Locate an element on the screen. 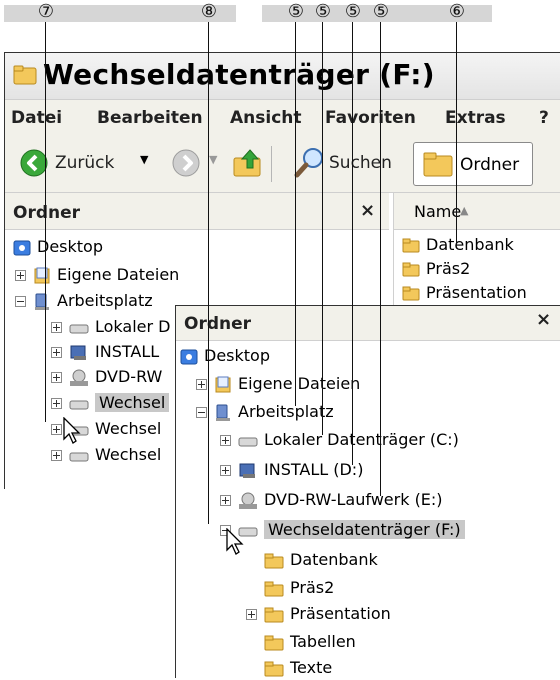  tree-label: Tabellen is located at coordinates (323, 641).